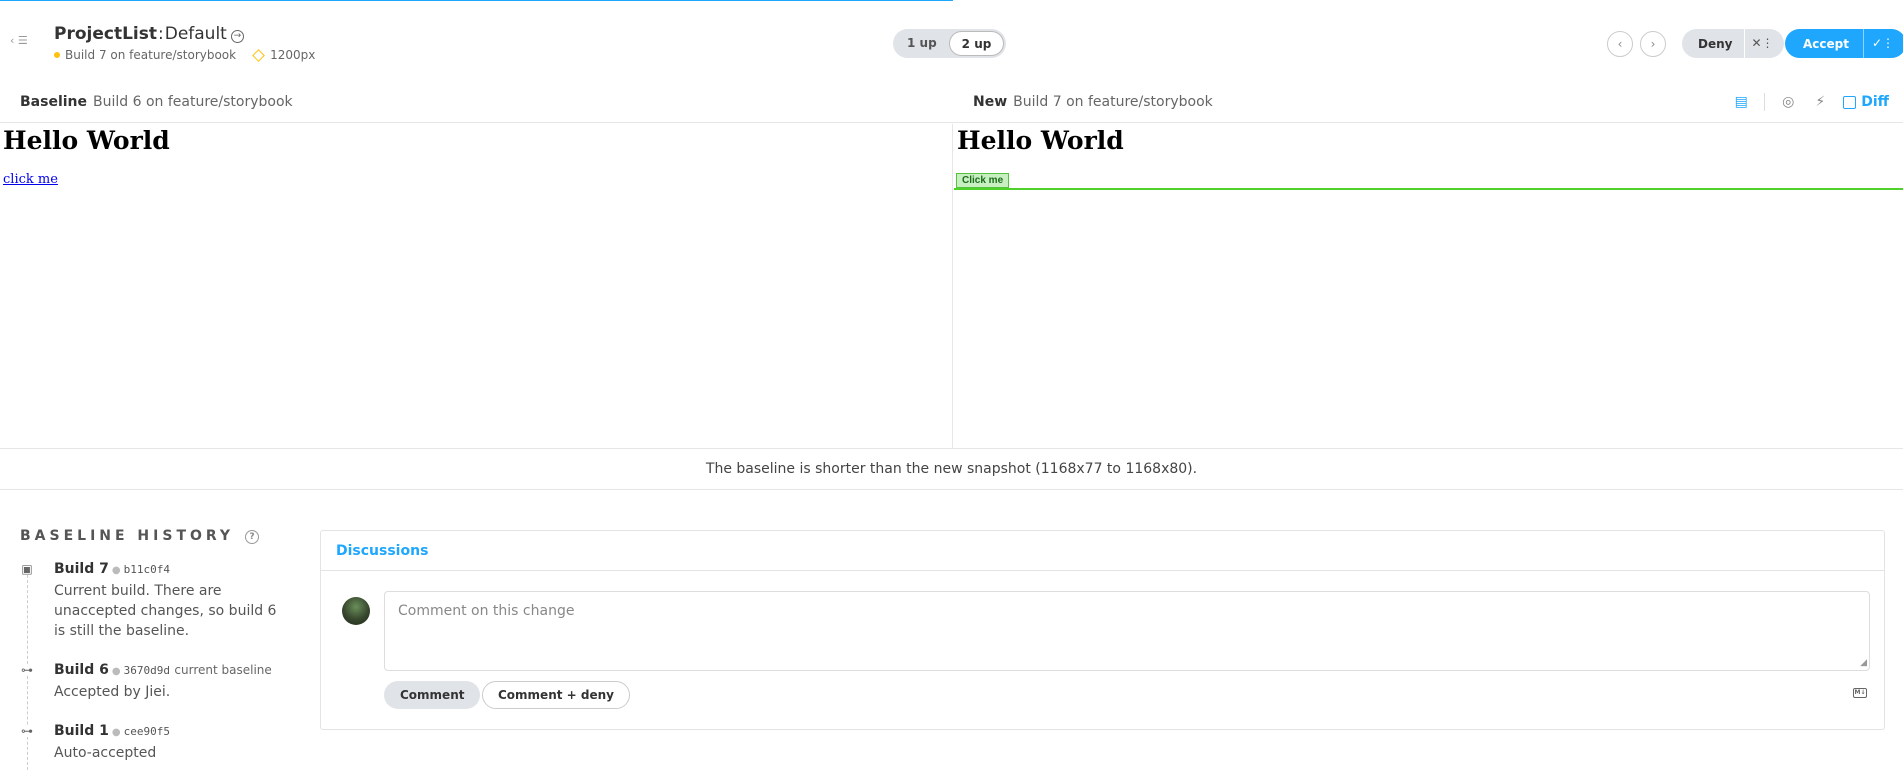 The height and width of the screenshot is (770, 1903). Describe the element at coordinates (1713, 44) in the screenshot. I see `deny-button: Deny` at that location.